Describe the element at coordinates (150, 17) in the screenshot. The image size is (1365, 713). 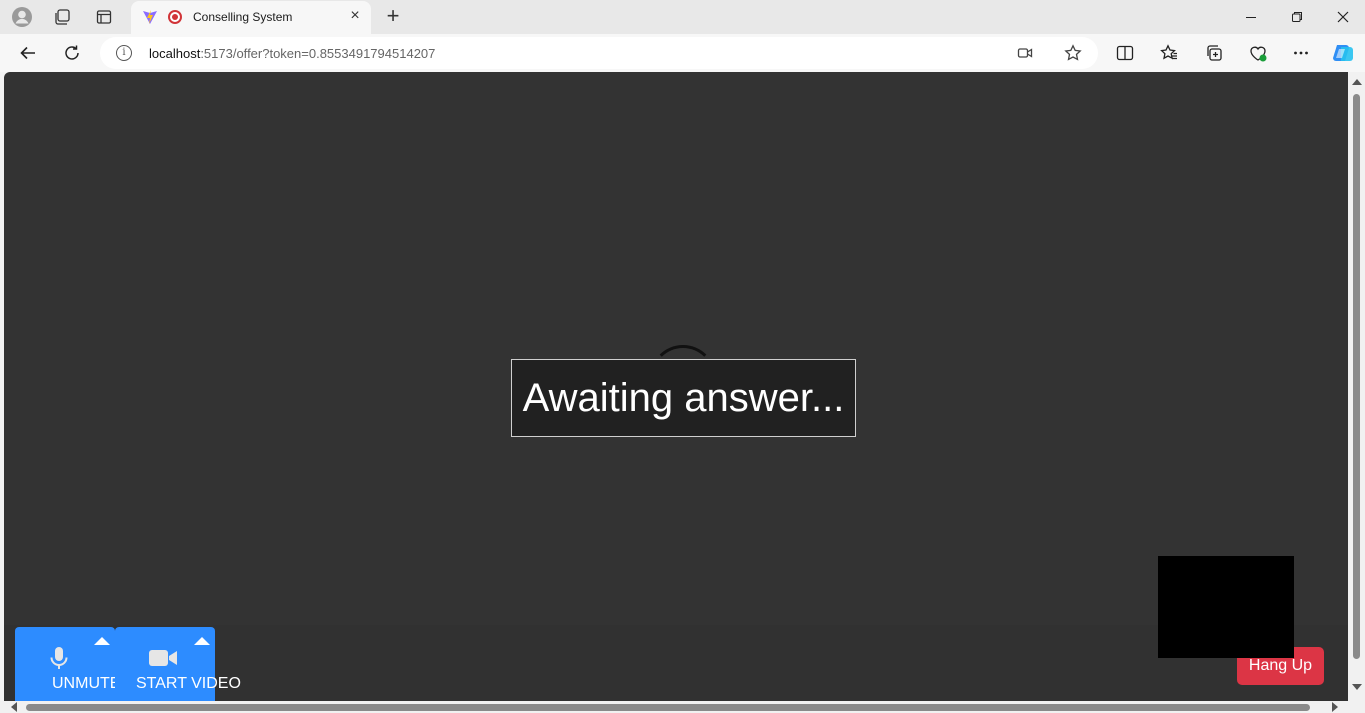
I see `vite-logo-icon` at that location.